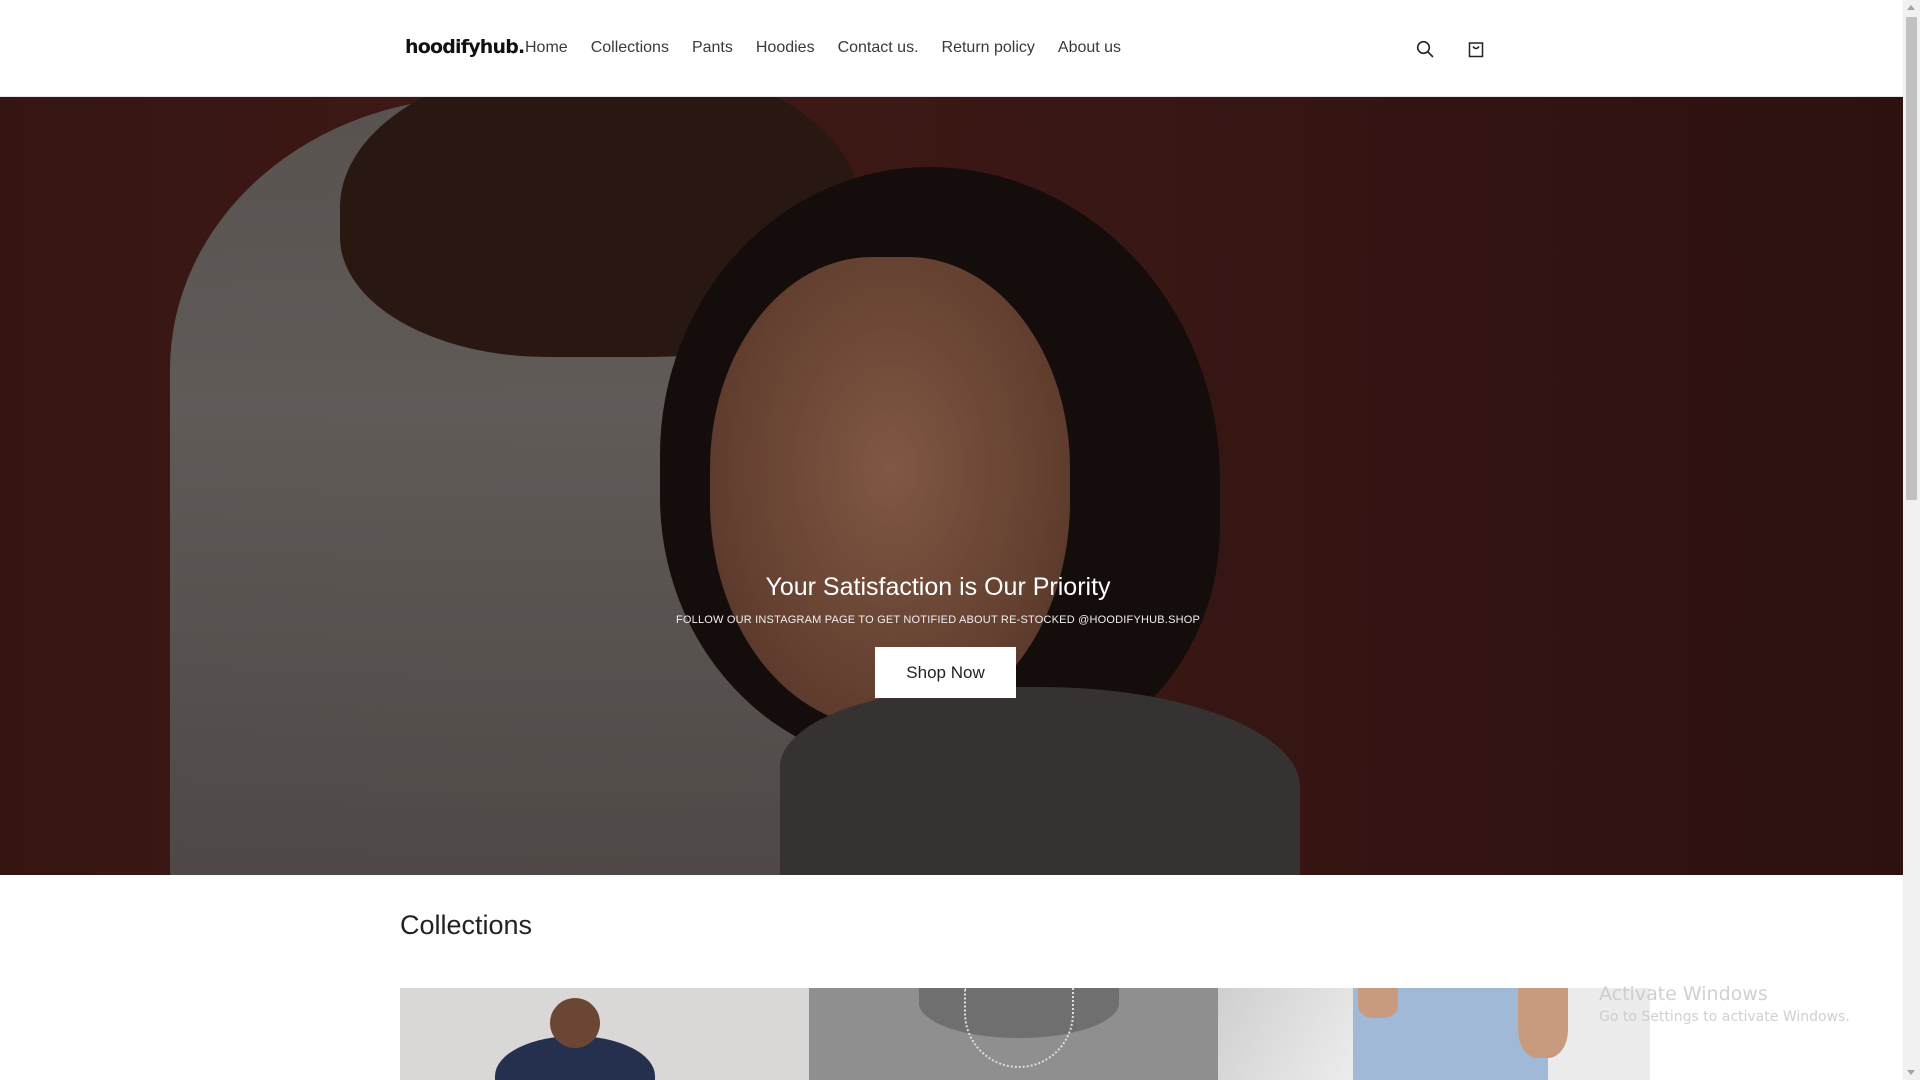 The height and width of the screenshot is (1080, 1920). I want to click on vertical-scrollbar, so click(1911, 540).